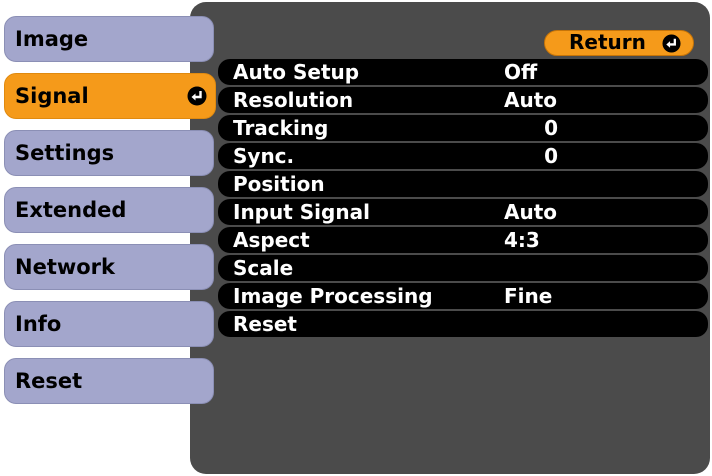  What do you see at coordinates (65, 153) in the screenshot?
I see `tab-label: Settings` at bounding box center [65, 153].